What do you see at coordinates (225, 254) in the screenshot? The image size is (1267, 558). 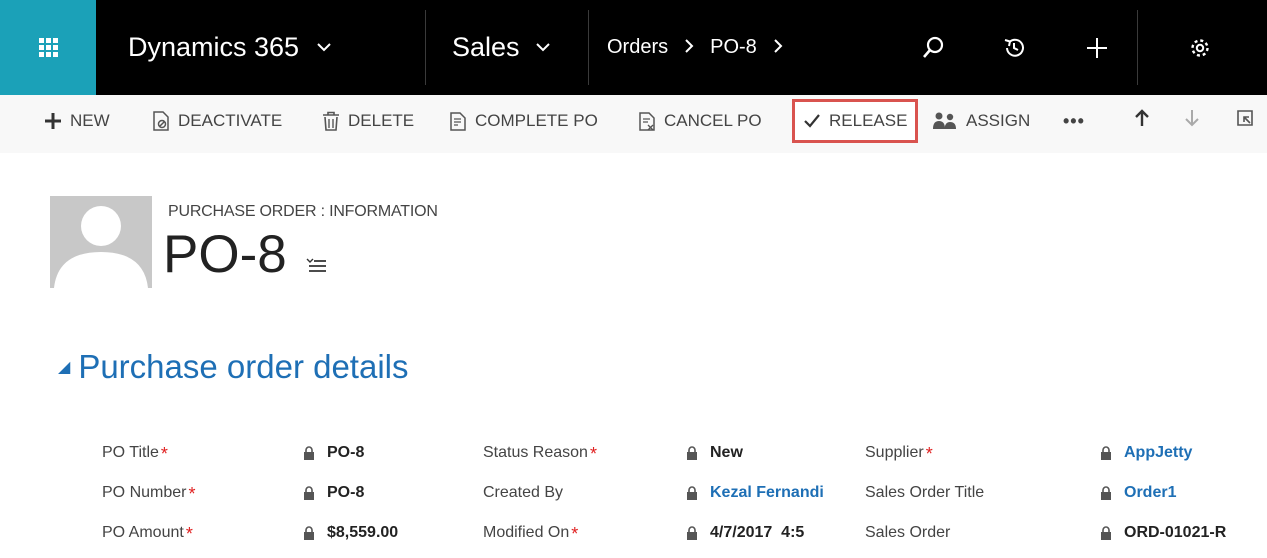 I see `record-title: PO-8` at bounding box center [225, 254].